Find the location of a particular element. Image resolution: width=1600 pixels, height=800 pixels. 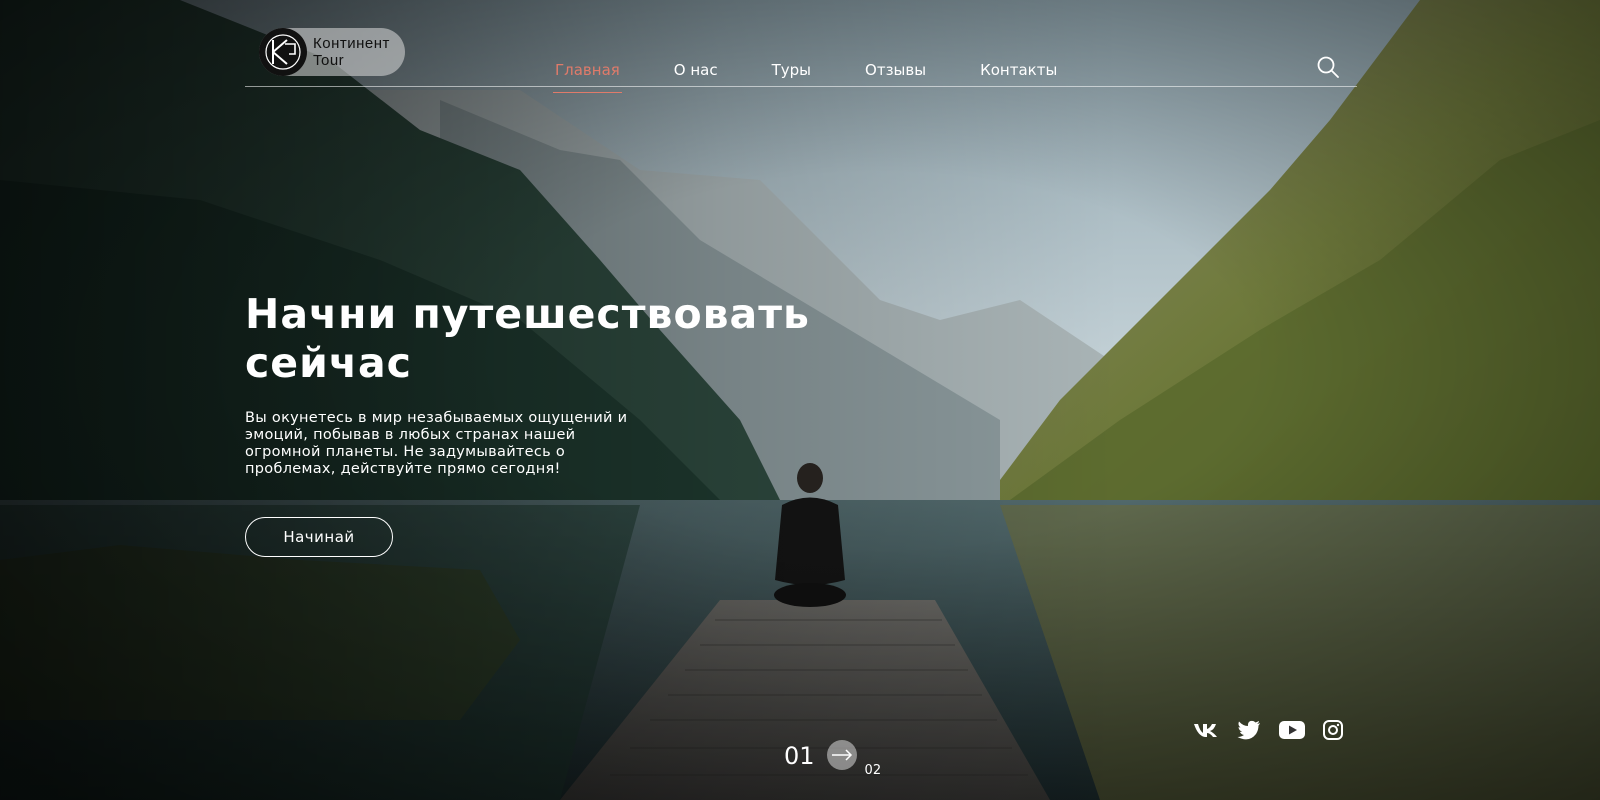

brand-logo: Континент Tour is located at coordinates (332, 52).